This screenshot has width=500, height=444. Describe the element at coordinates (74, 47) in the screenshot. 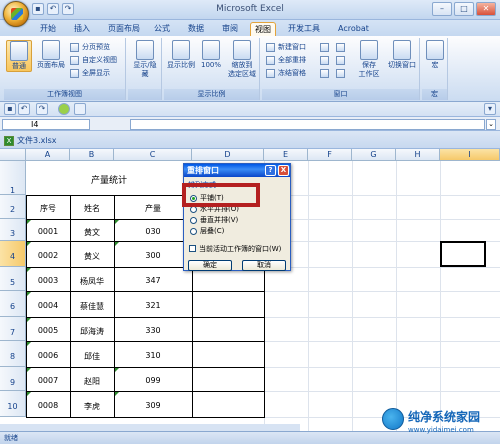

I see `page-break-icon` at that location.